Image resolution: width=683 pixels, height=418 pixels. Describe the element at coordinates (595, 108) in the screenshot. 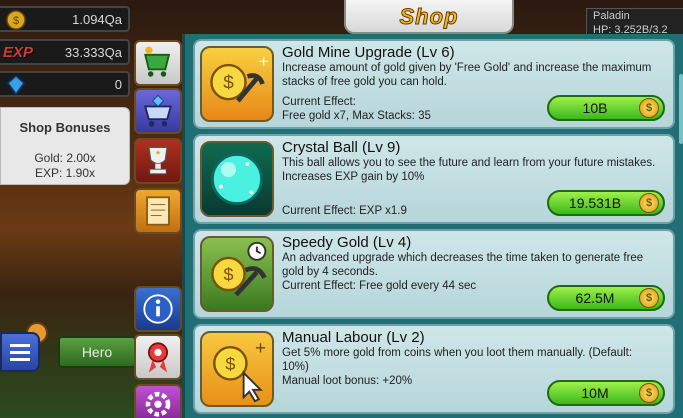

I see `item-price: 10B` at that location.